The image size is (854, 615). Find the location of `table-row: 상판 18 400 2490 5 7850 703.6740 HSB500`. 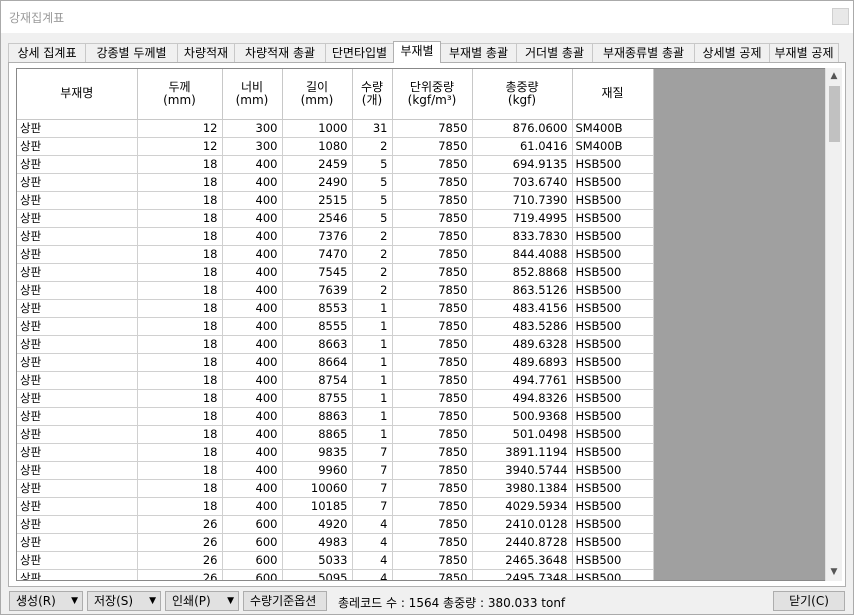

table-row: 상판 18 400 2490 5 7850 703.6740 HSB500 is located at coordinates (335, 182).